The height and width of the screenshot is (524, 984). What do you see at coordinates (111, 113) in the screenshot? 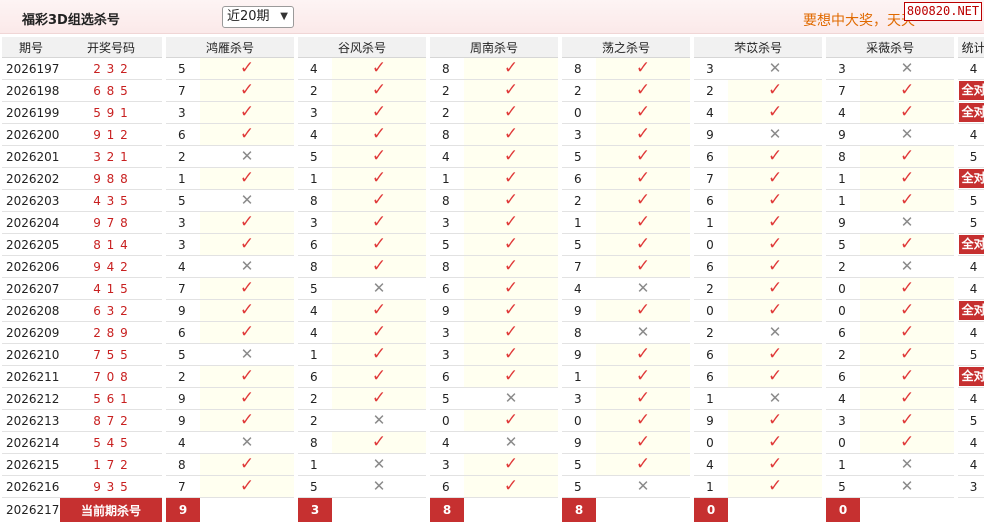
I see `draw-number: 5 9 1` at bounding box center [111, 113].